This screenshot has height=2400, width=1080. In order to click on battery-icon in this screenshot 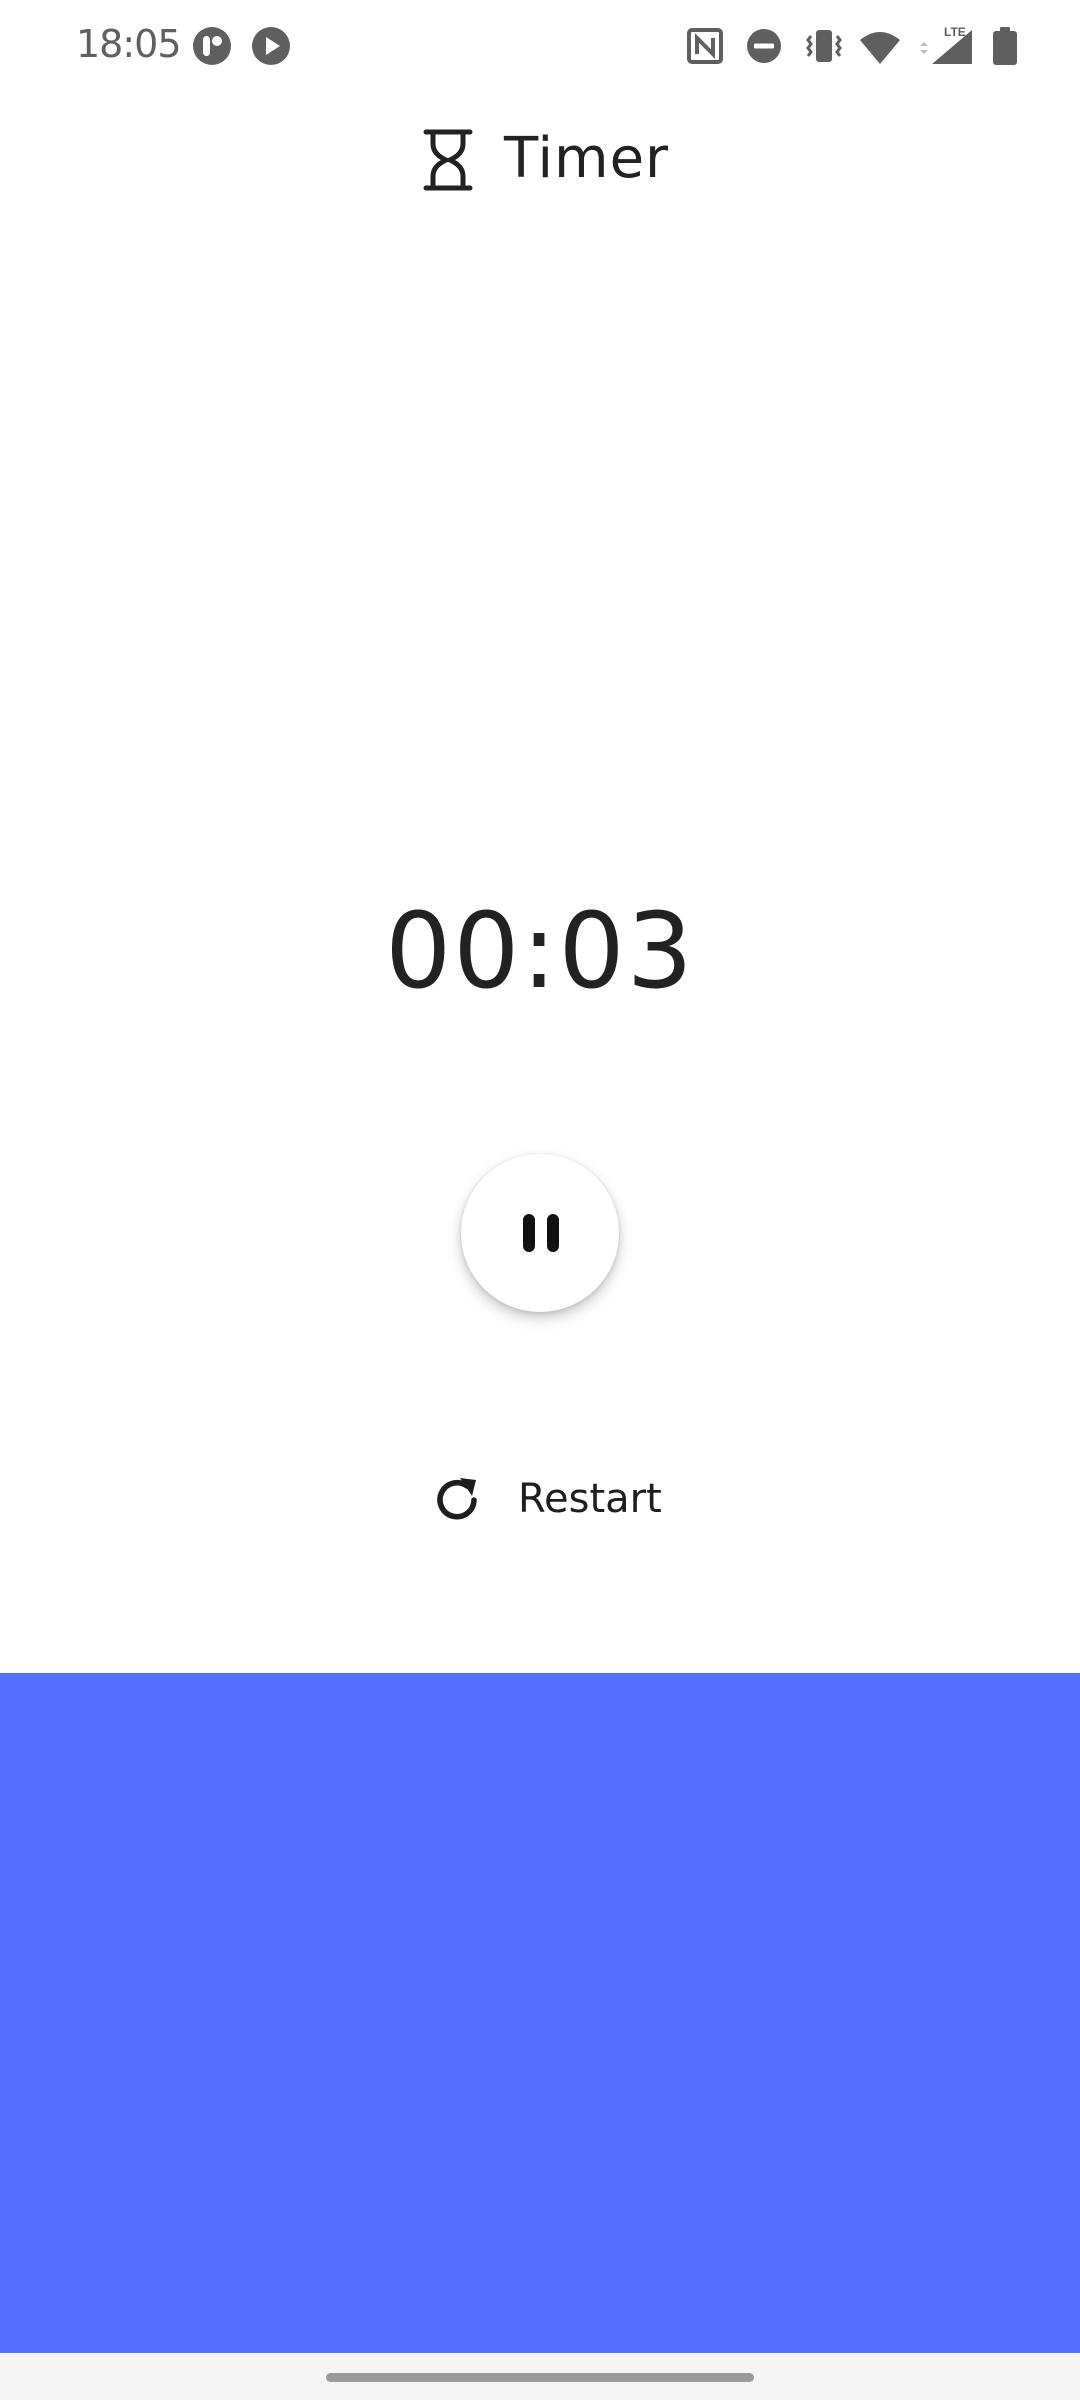, I will do `click(1005, 46)`.